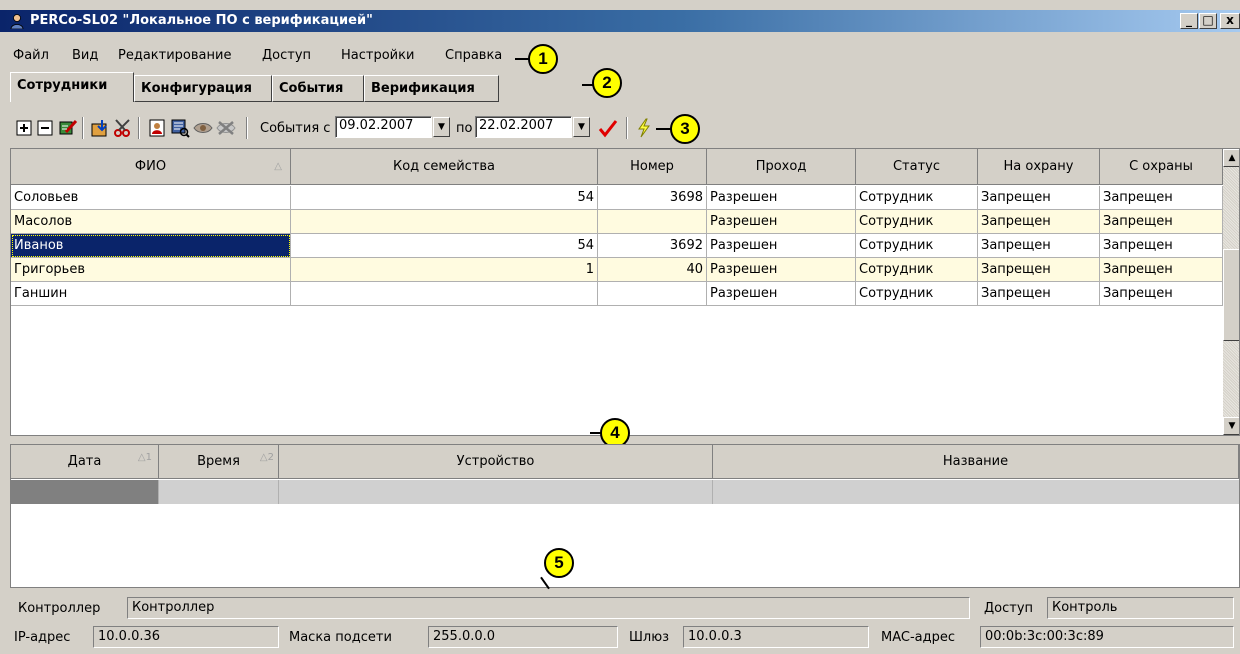  What do you see at coordinates (266, 457) in the screenshot?
I see `sort-ascending-icon: △2` at bounding box center [266, 457].